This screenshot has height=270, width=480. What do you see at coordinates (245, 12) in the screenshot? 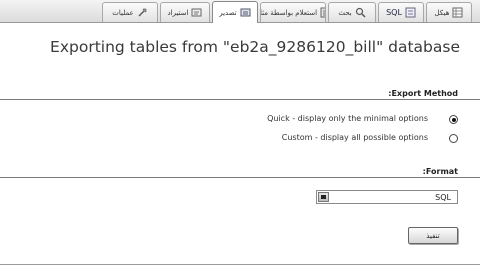
I see `export-icon` at bounding box center [245, 12].